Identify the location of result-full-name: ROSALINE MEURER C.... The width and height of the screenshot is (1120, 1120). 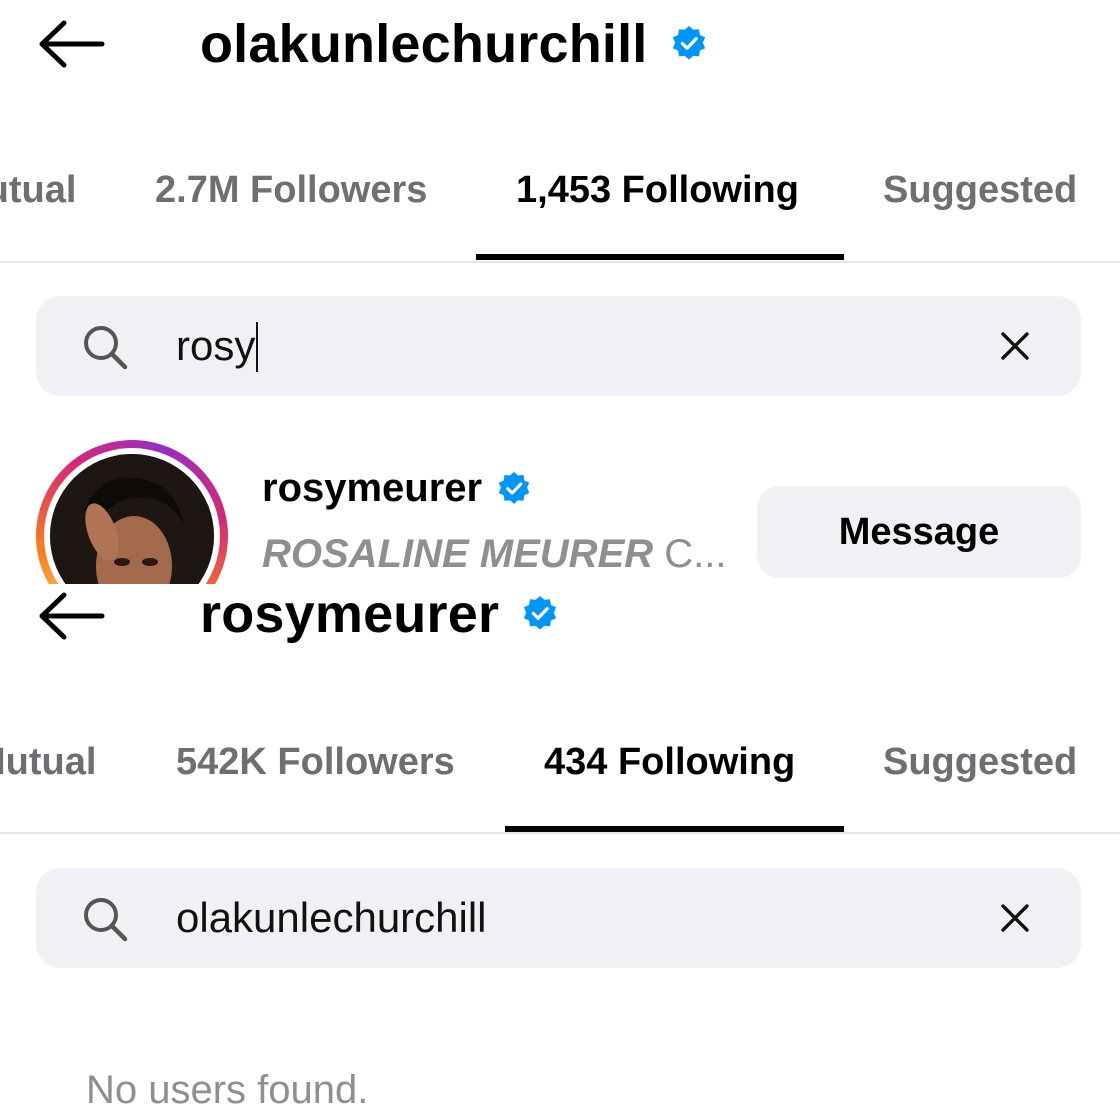
(494, 554).